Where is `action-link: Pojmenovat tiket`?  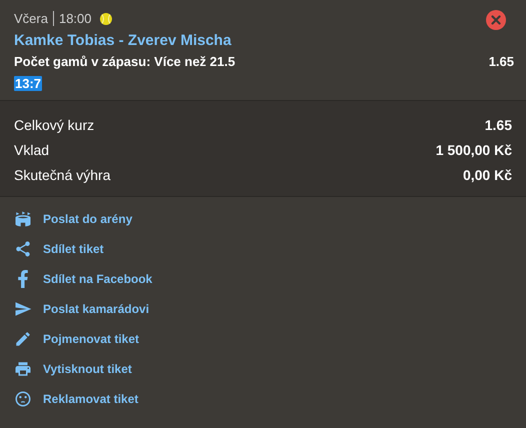
action-link: Pojmenovat tiket is located at coordinates (91, 339).